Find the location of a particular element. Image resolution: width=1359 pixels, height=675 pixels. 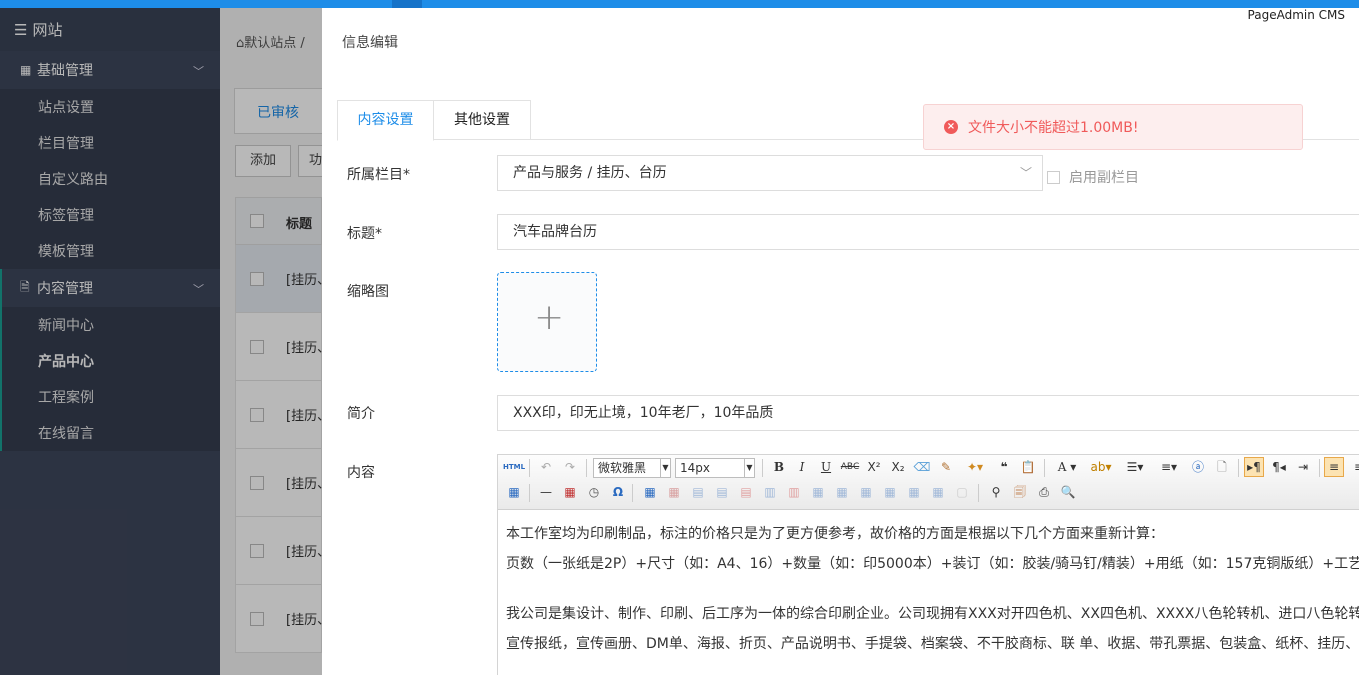

print-icon: ⎙ is located at coordinates (1044, 493).